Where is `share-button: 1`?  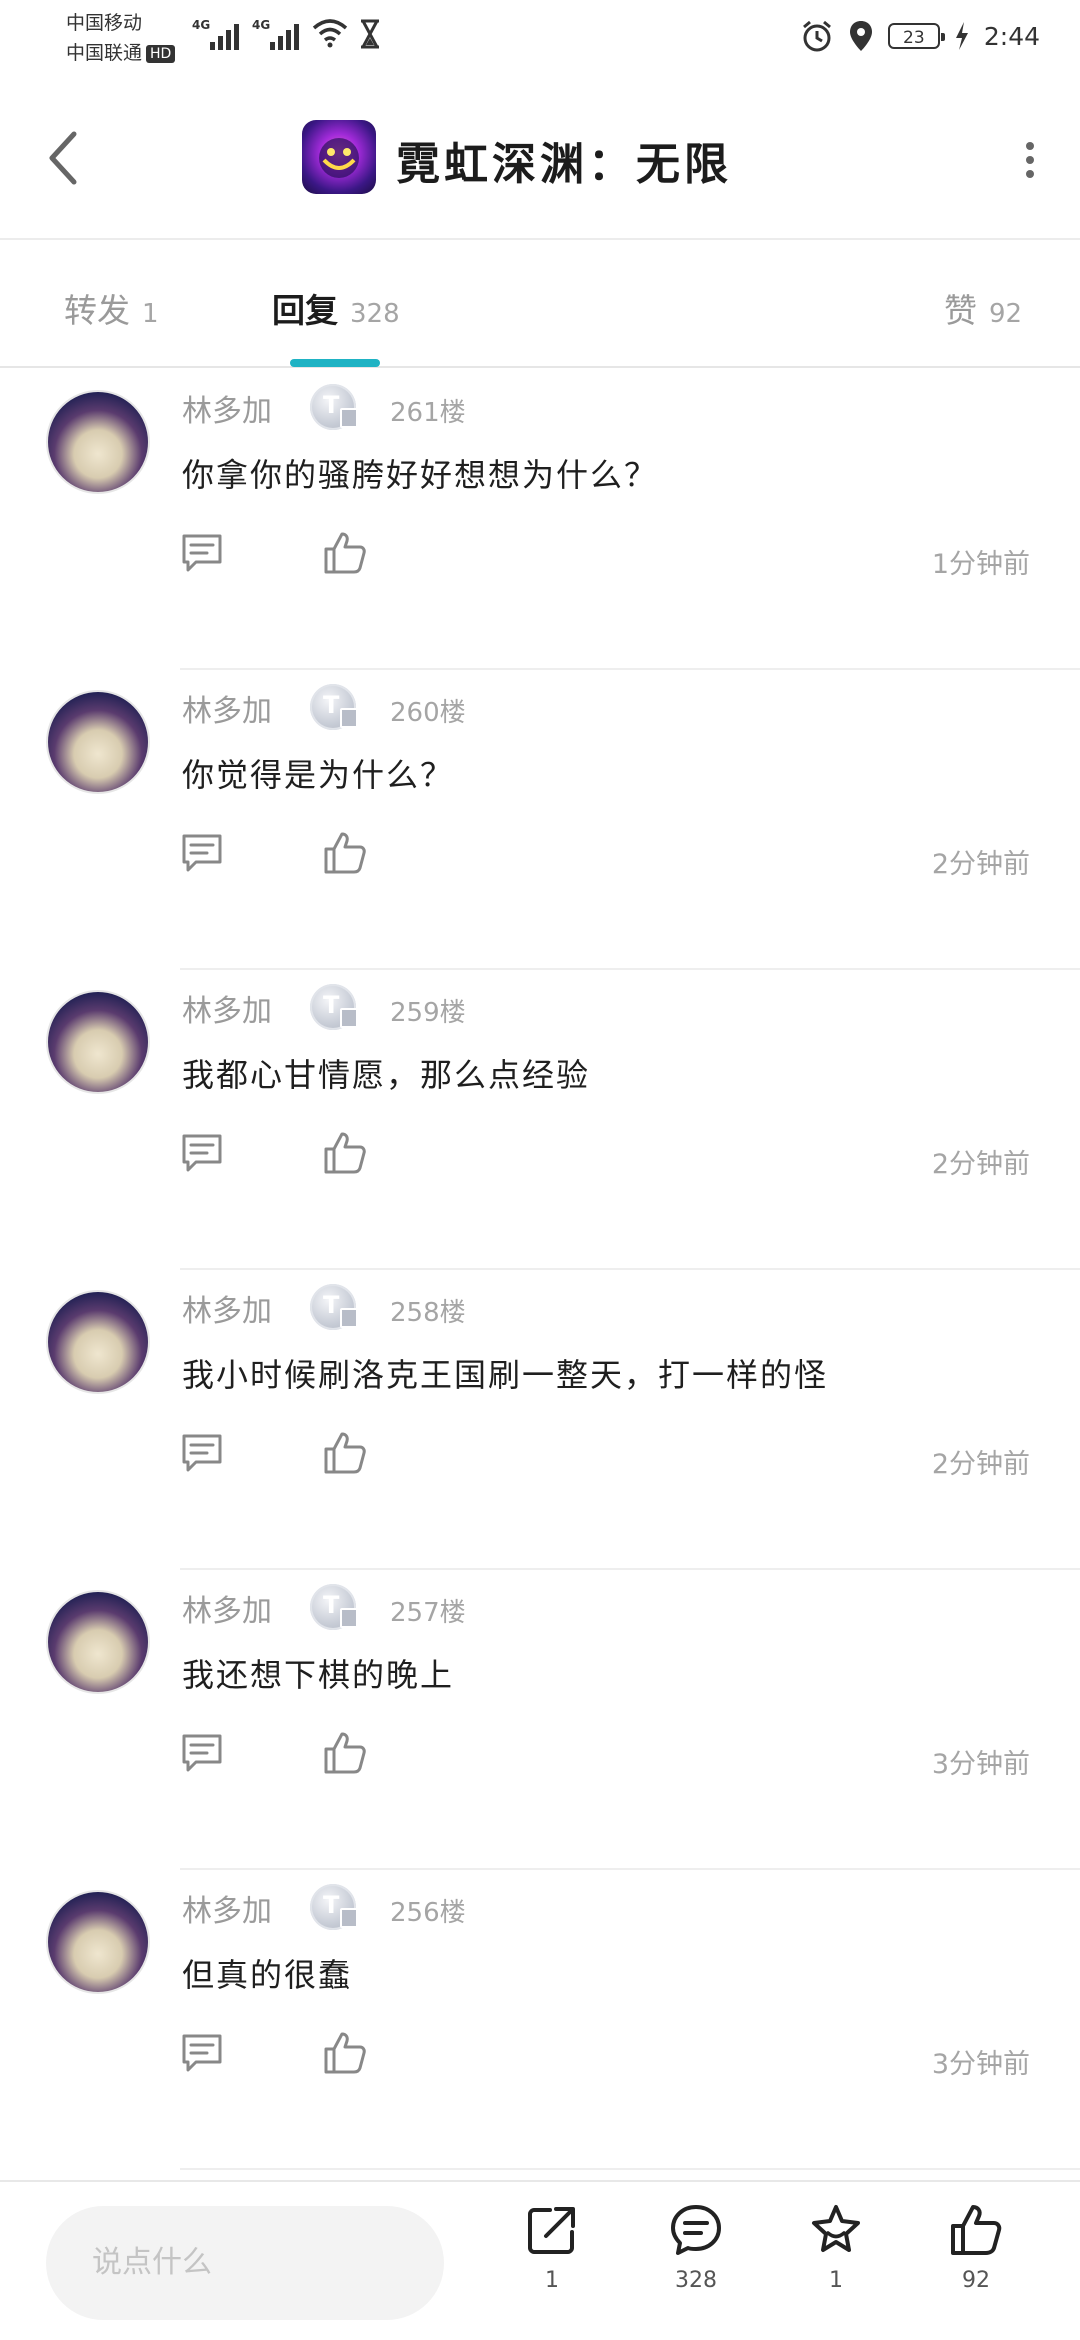 share-button: 1 is located at coordinates (552, 2247).